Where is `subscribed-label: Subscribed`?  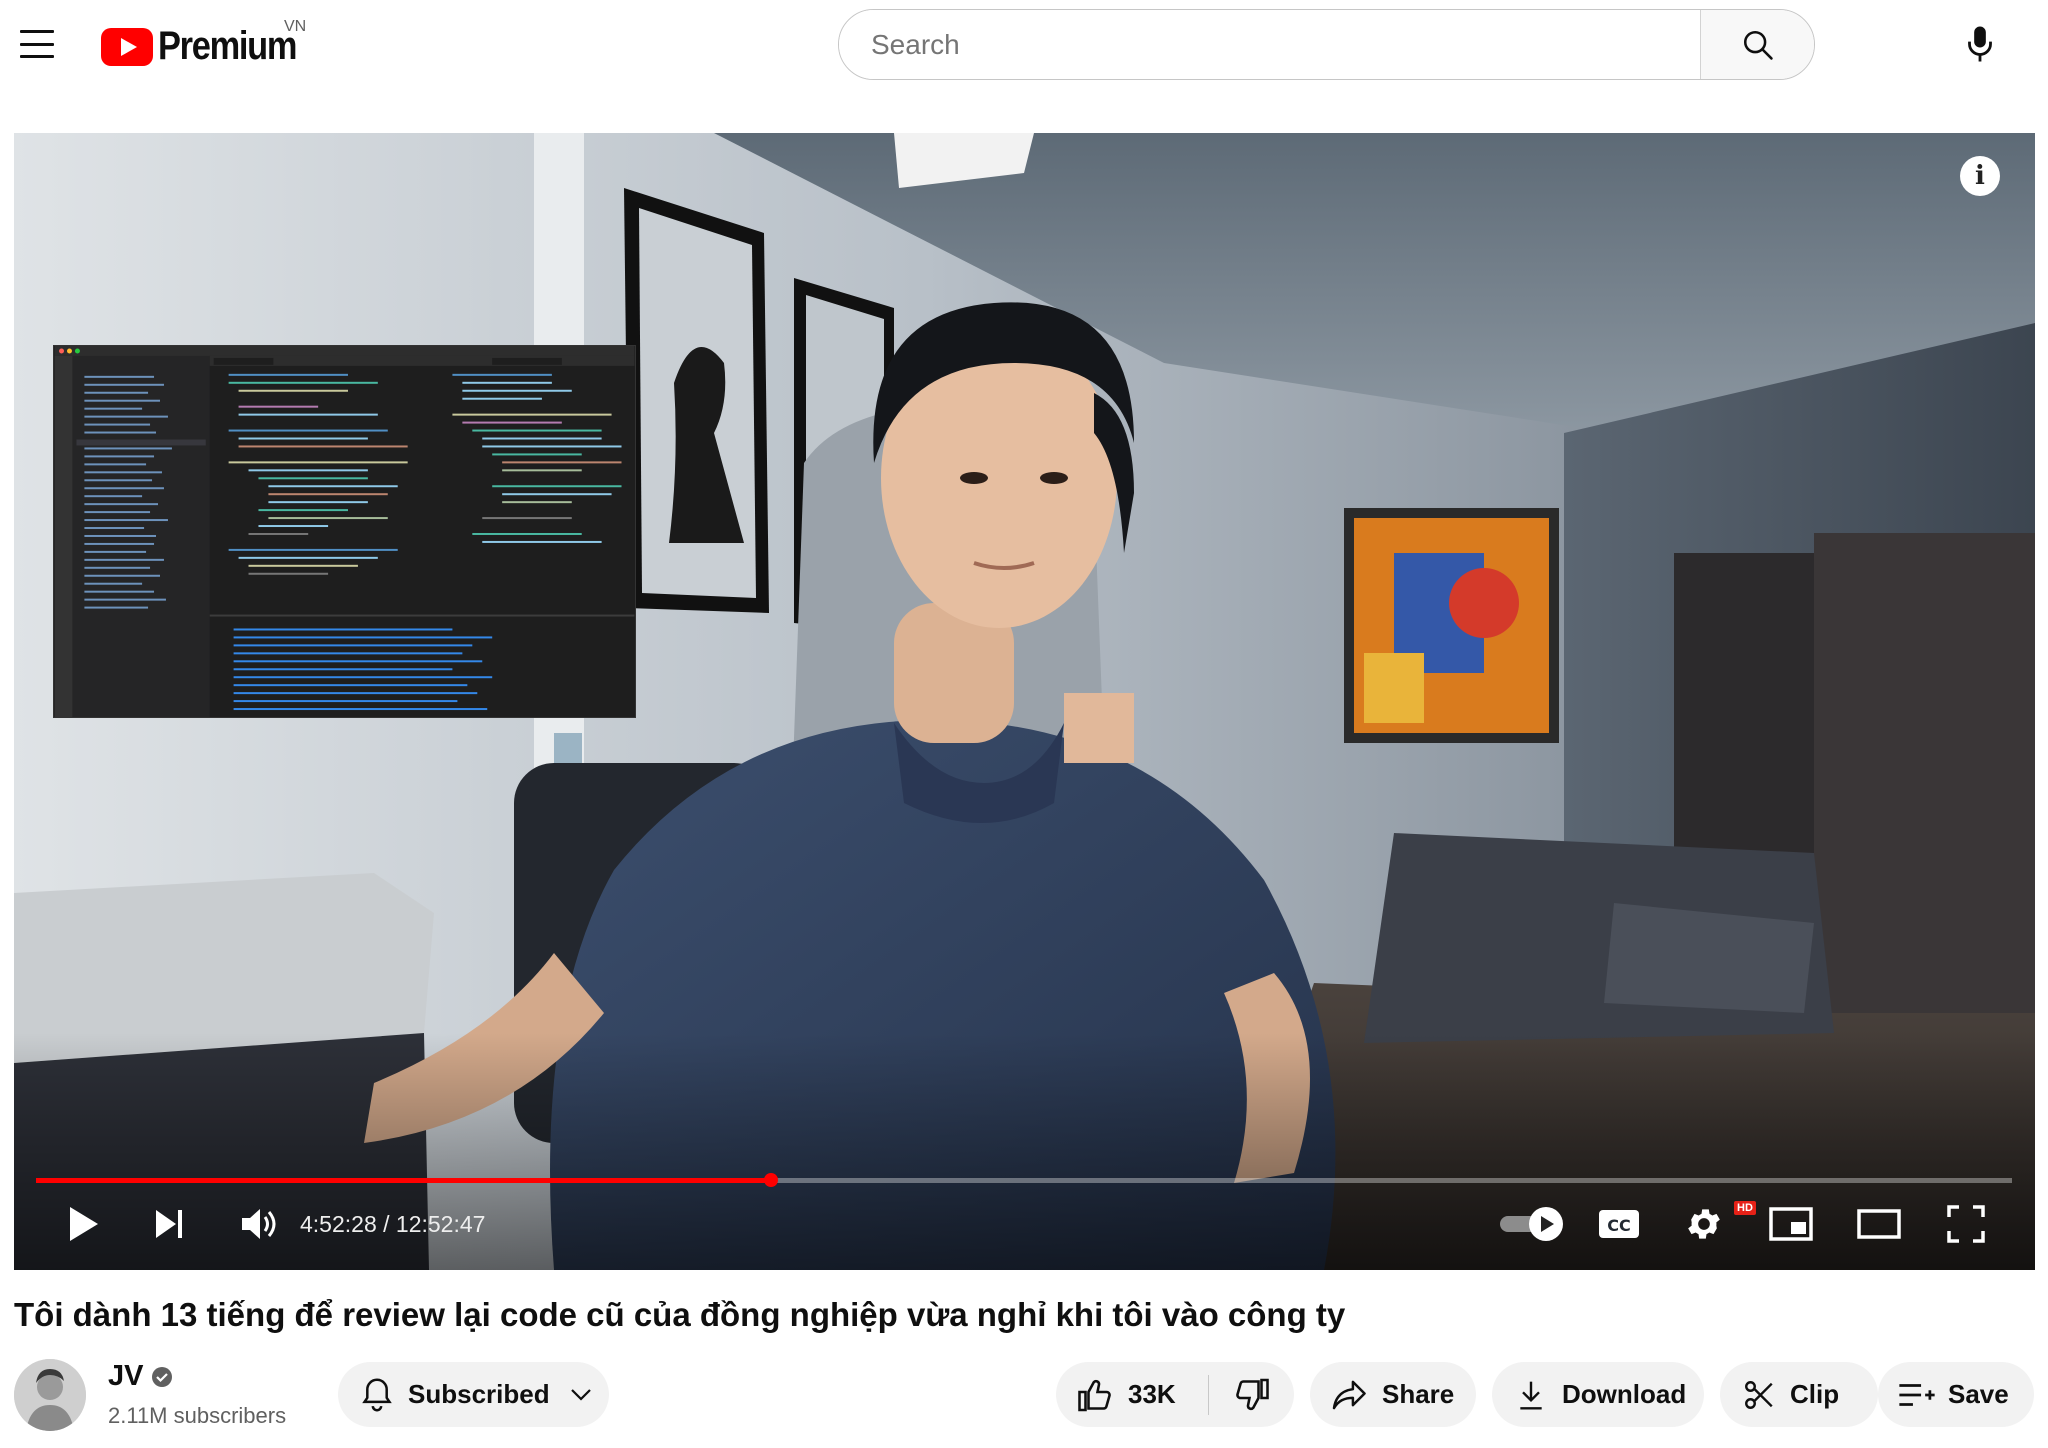 subscribed-label: Subscribed is located at coordinates (479, 1394).